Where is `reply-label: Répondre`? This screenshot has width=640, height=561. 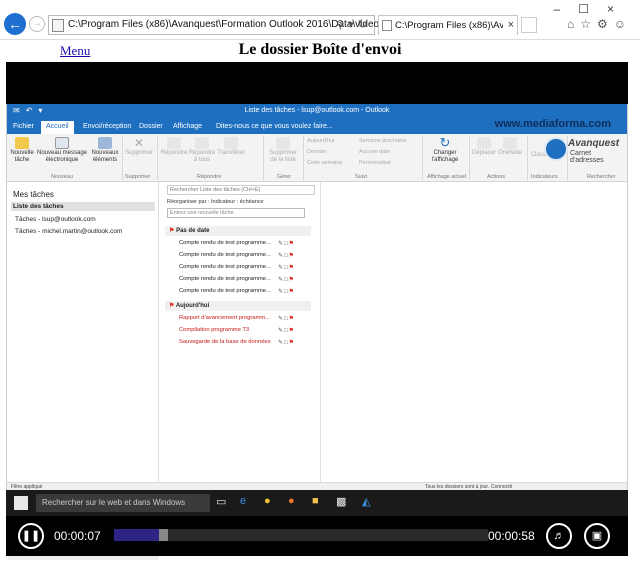
reply-label: Répondre is located at coordinates (174, 153).